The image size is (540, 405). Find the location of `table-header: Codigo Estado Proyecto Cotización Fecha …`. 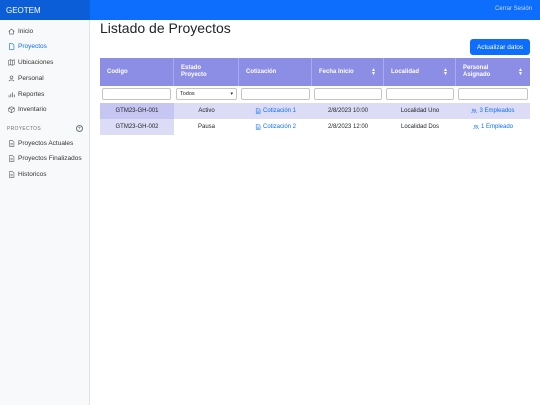

table-header: Codigo Estado Proyecto Cotización Fecha … is located at coordinates (315, 72).